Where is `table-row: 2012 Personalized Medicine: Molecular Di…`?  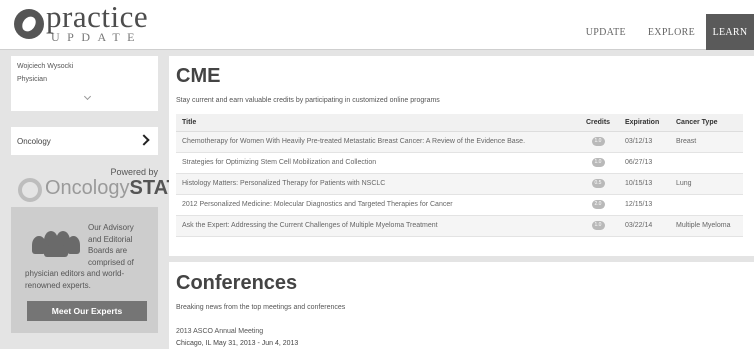 table-row: 2012 Personalized Medicine: Molecular Di… is located at coordinates (459, 205).